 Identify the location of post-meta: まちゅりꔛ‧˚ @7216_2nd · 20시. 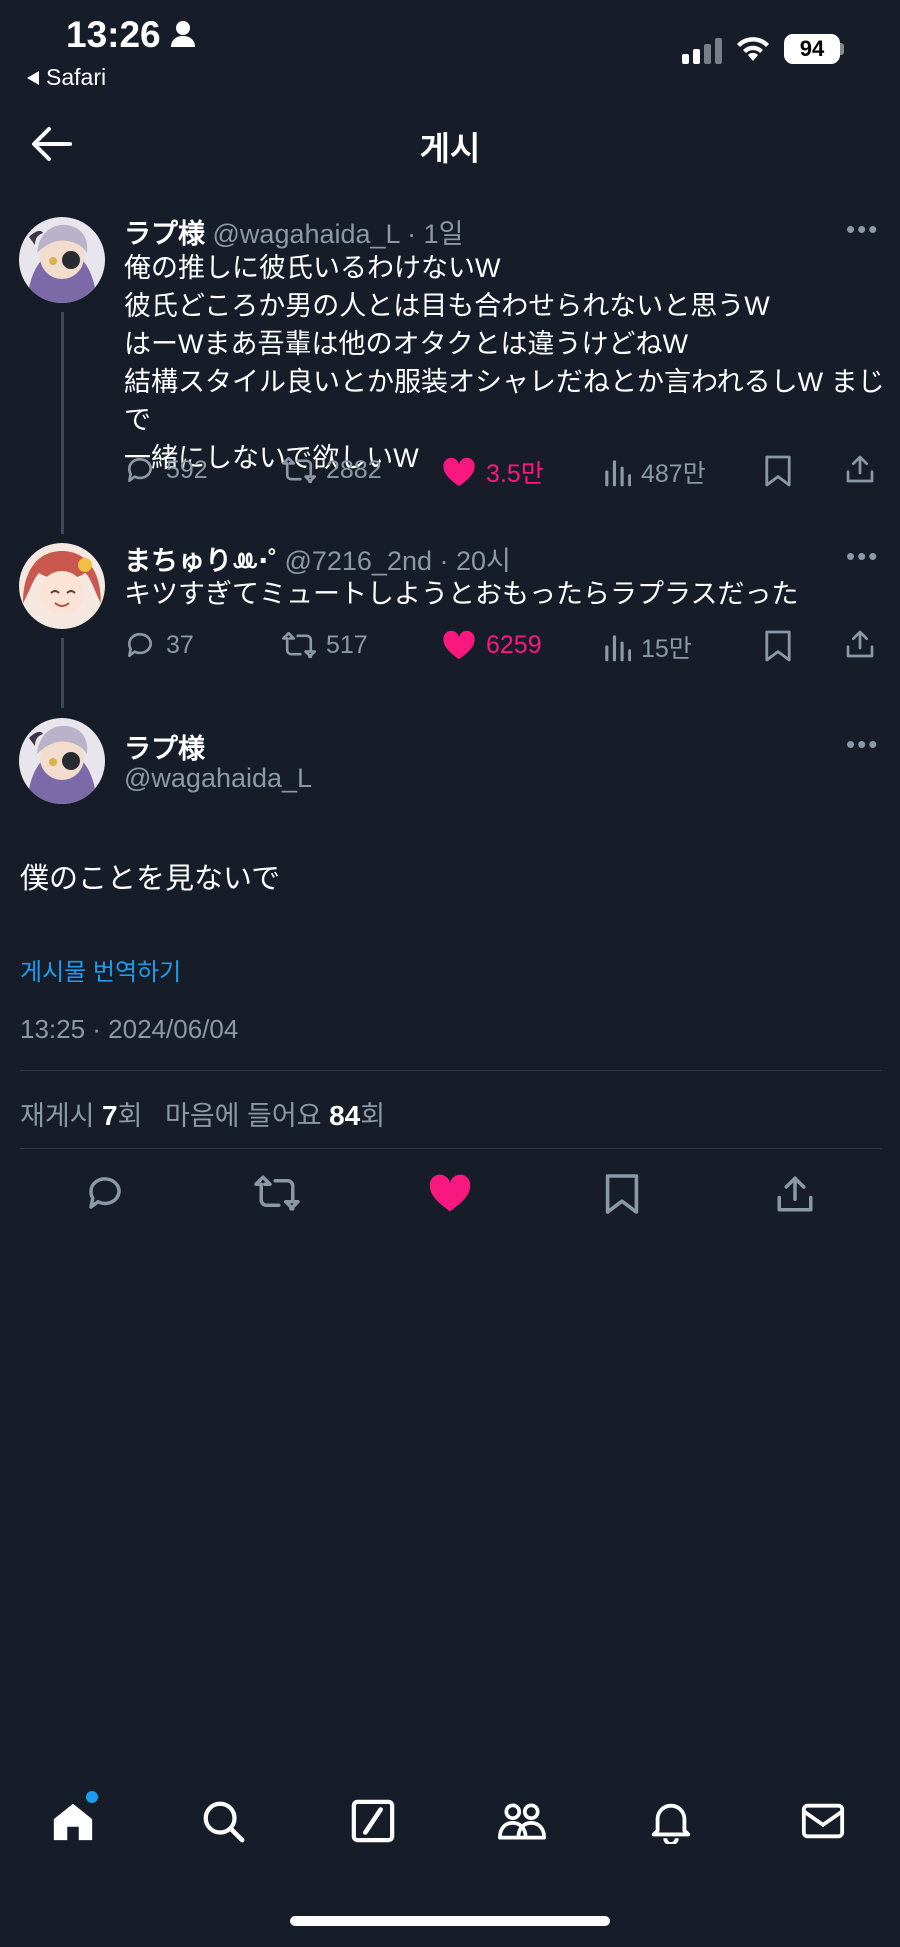
(317, 558).